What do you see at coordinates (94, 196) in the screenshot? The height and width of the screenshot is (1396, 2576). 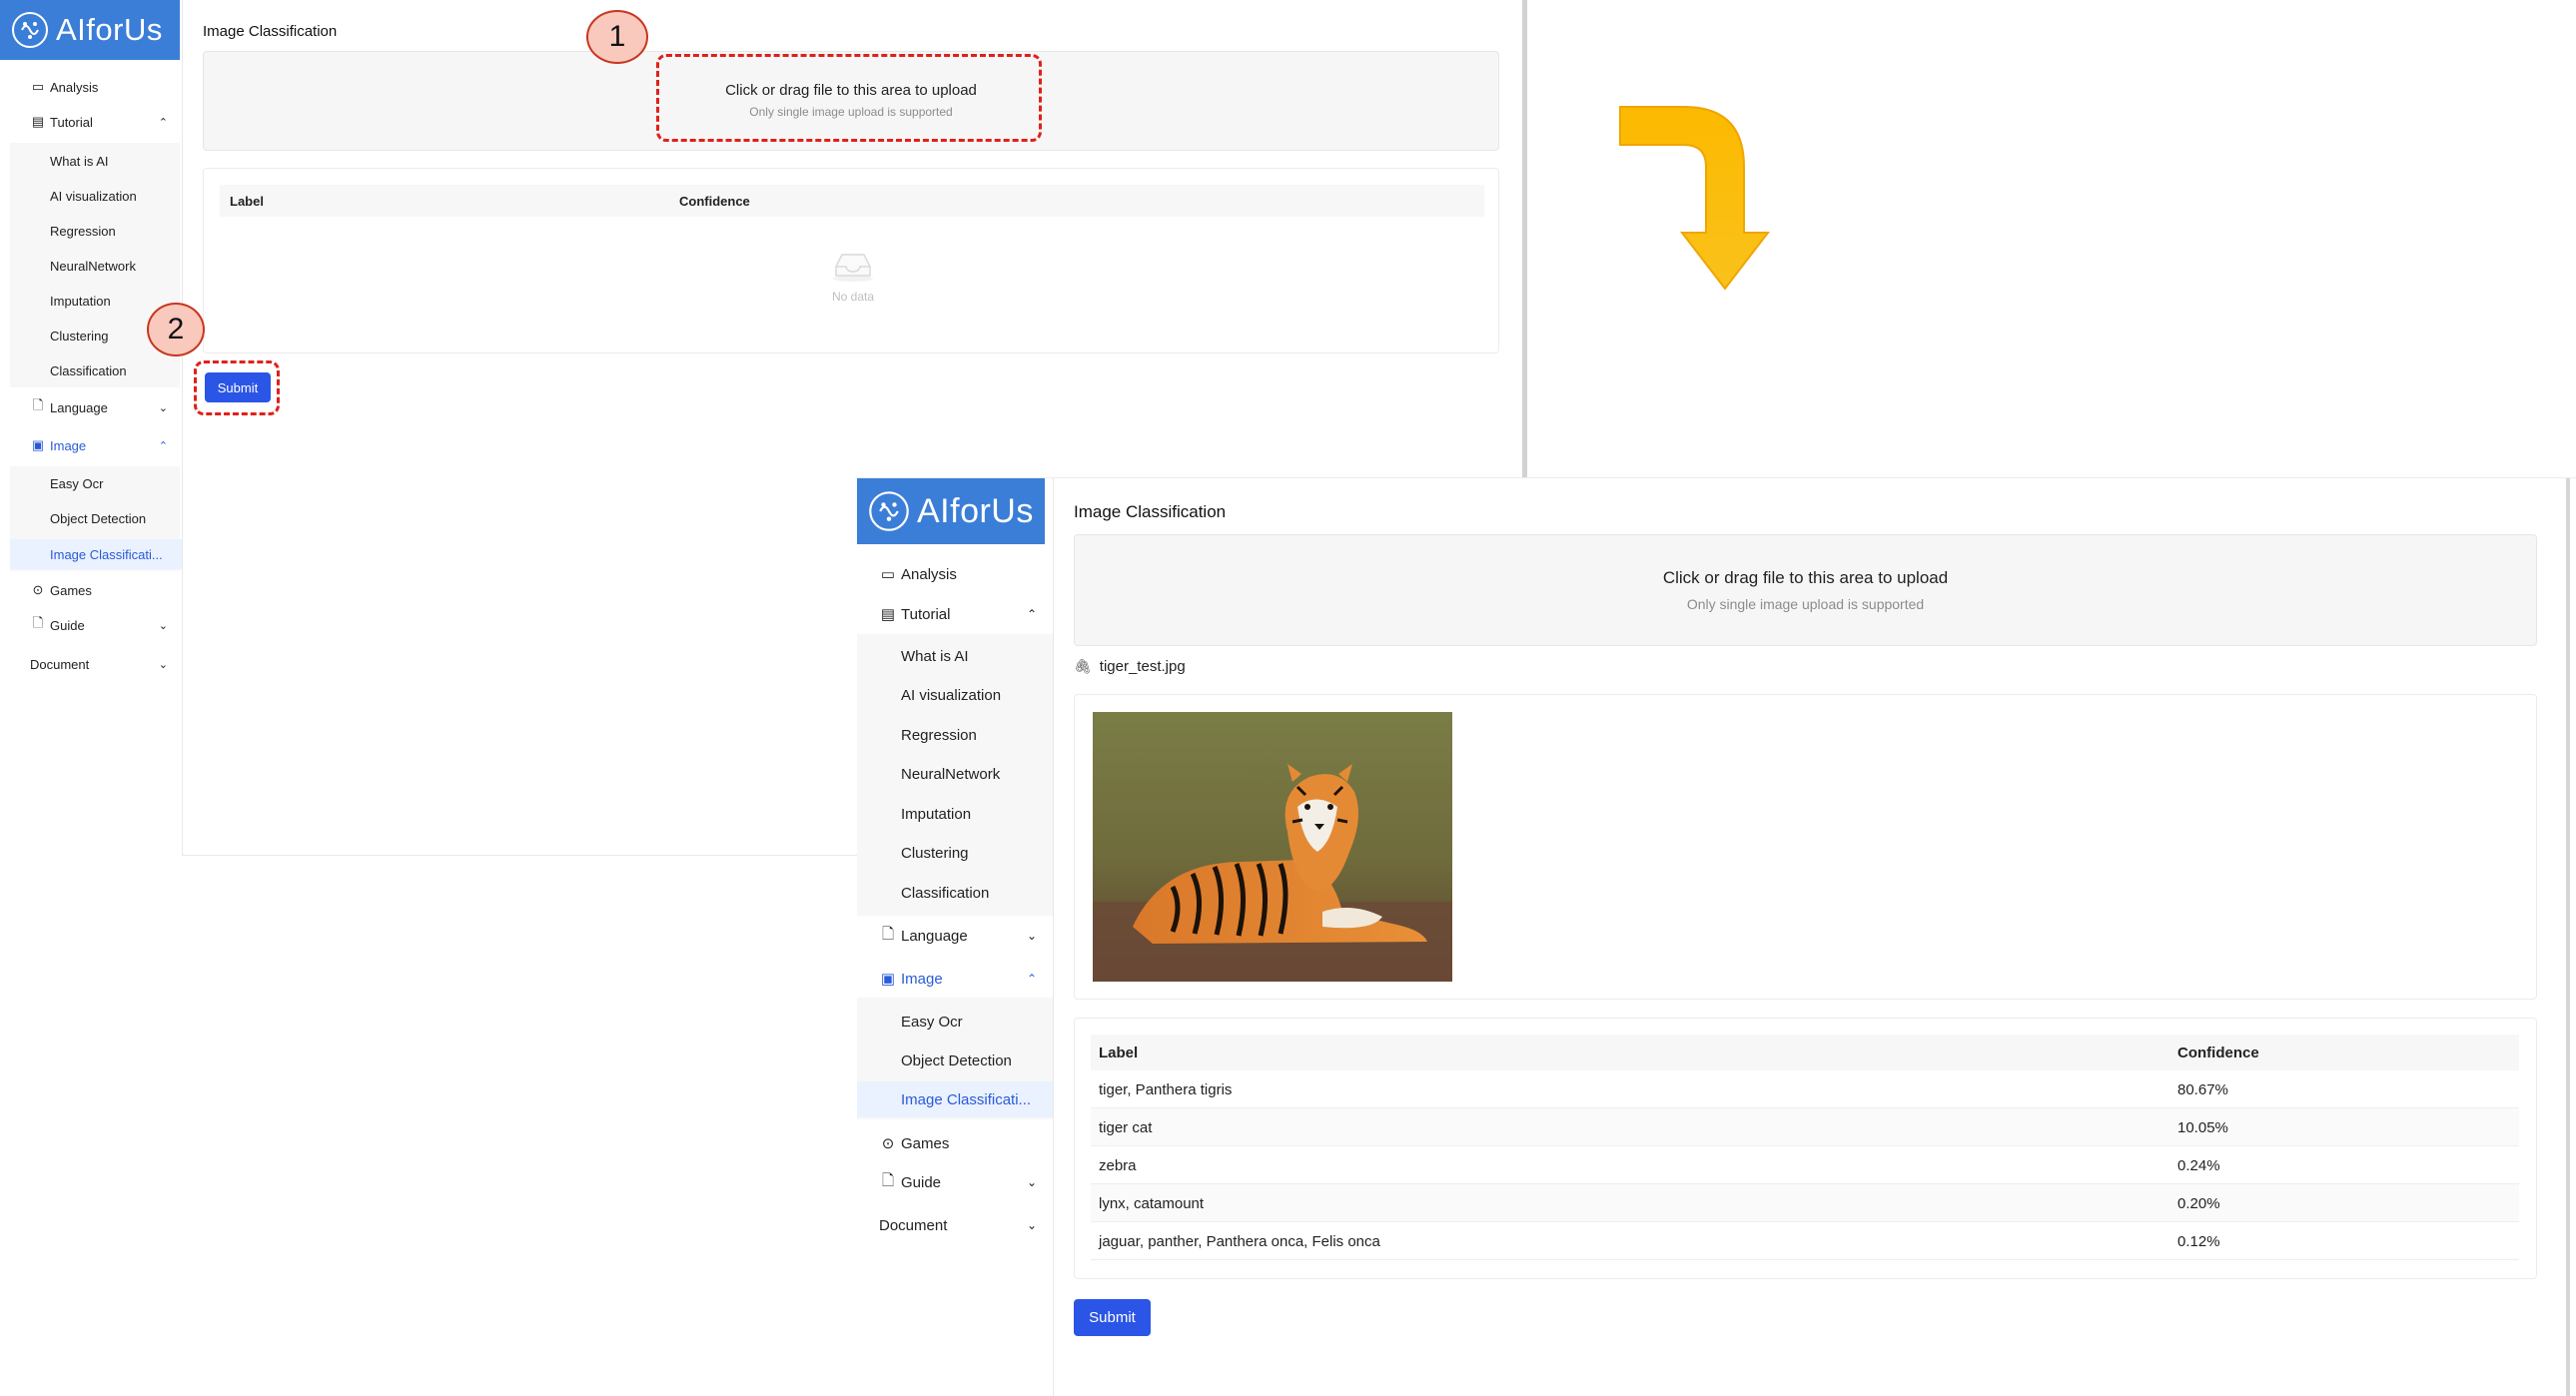 I see `sidebar-item-label: AI visualization` at bounding box center [94, 196].